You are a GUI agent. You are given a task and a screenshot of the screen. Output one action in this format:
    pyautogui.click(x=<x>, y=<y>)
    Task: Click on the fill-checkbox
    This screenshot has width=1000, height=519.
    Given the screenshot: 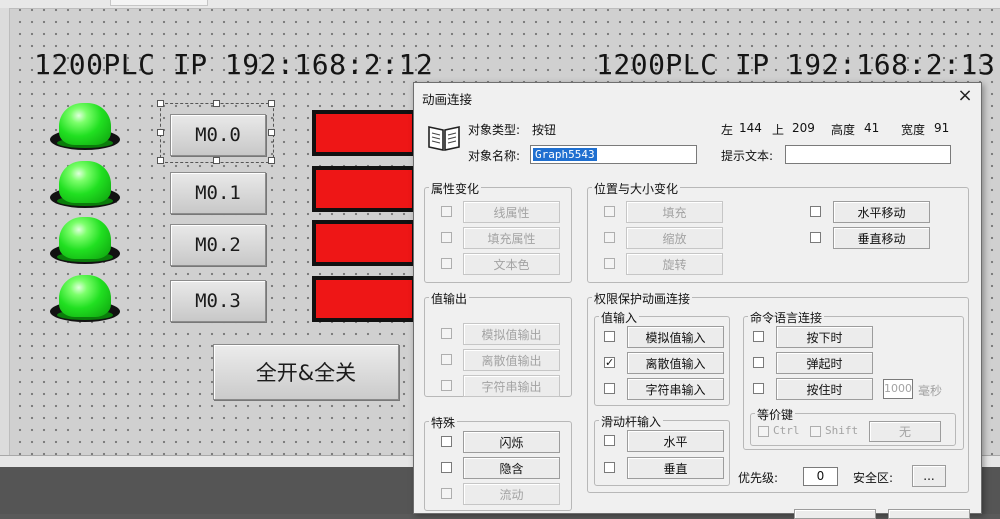 What is the action you would take?
    pyautogui.click(x=609, y=211)
    